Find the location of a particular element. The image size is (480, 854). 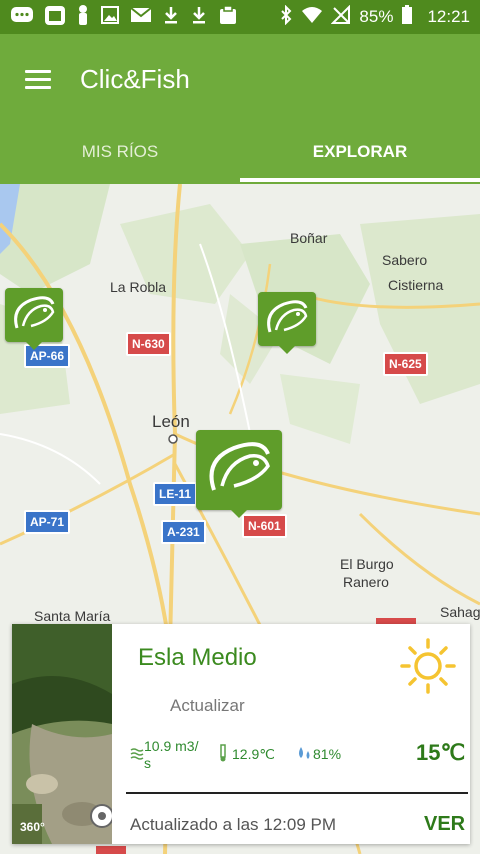

town-el-burgo: El Burgo is located at coordinates (367, 564).